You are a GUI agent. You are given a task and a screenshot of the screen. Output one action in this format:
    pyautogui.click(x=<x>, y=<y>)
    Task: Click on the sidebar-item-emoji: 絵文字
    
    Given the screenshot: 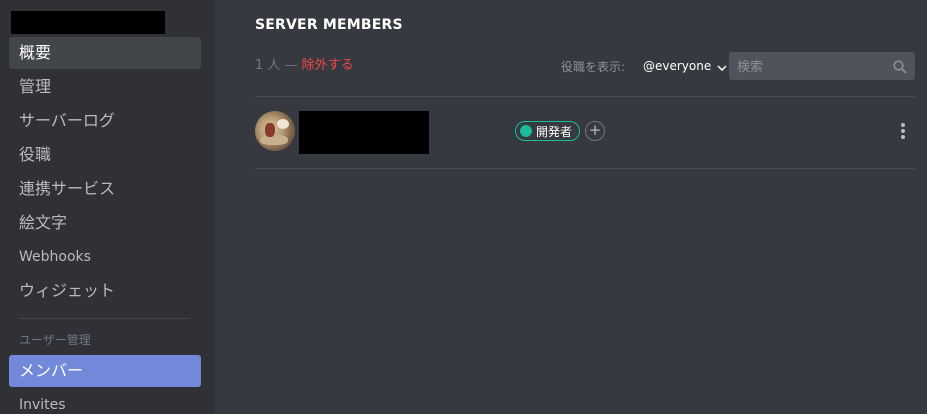 What is the action you would take?
    pyautogui.click(x=105, y=223)
    